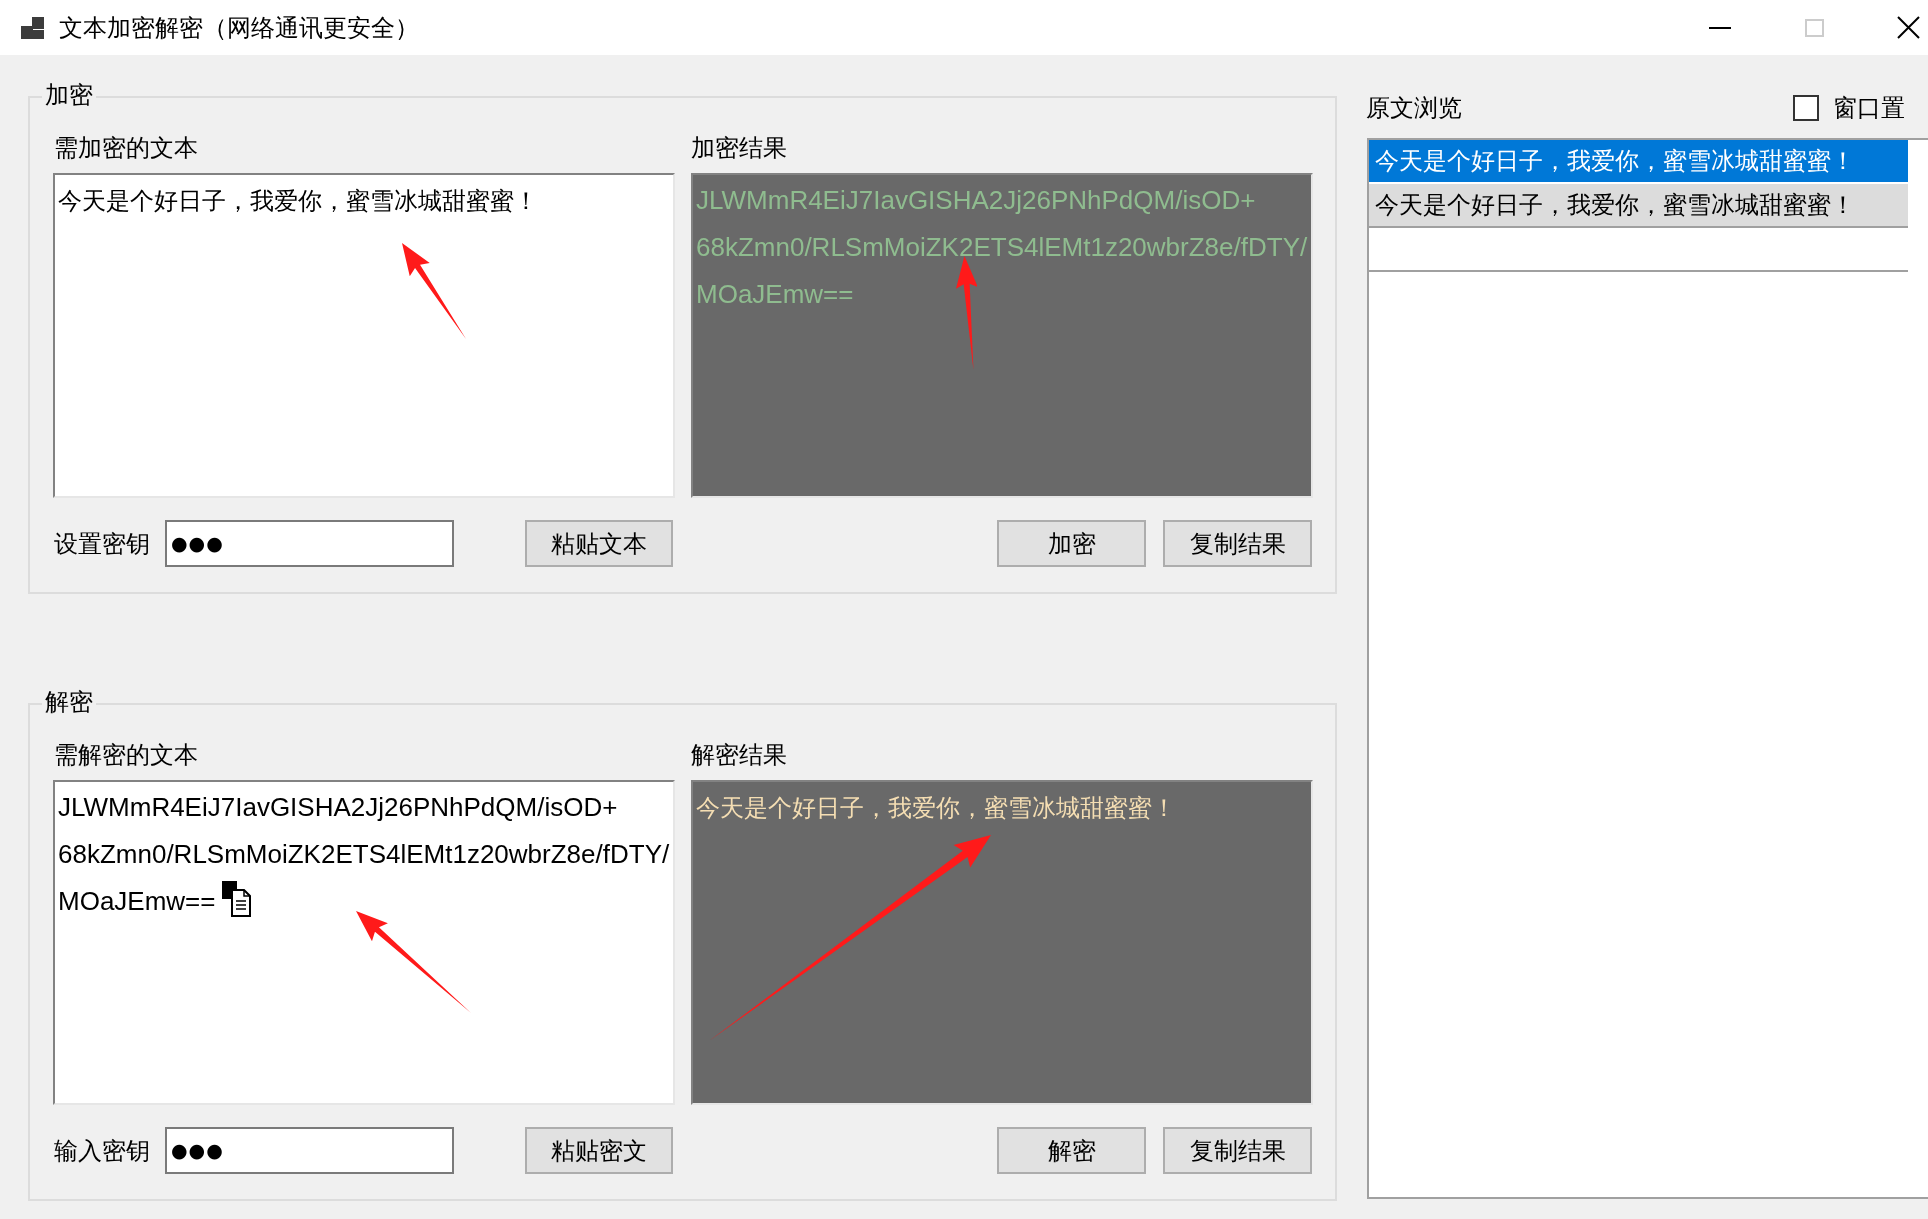 This screenshot has height=1219, width=1928. I want to click on field-label: 输入密钥, so click(102, 1150).